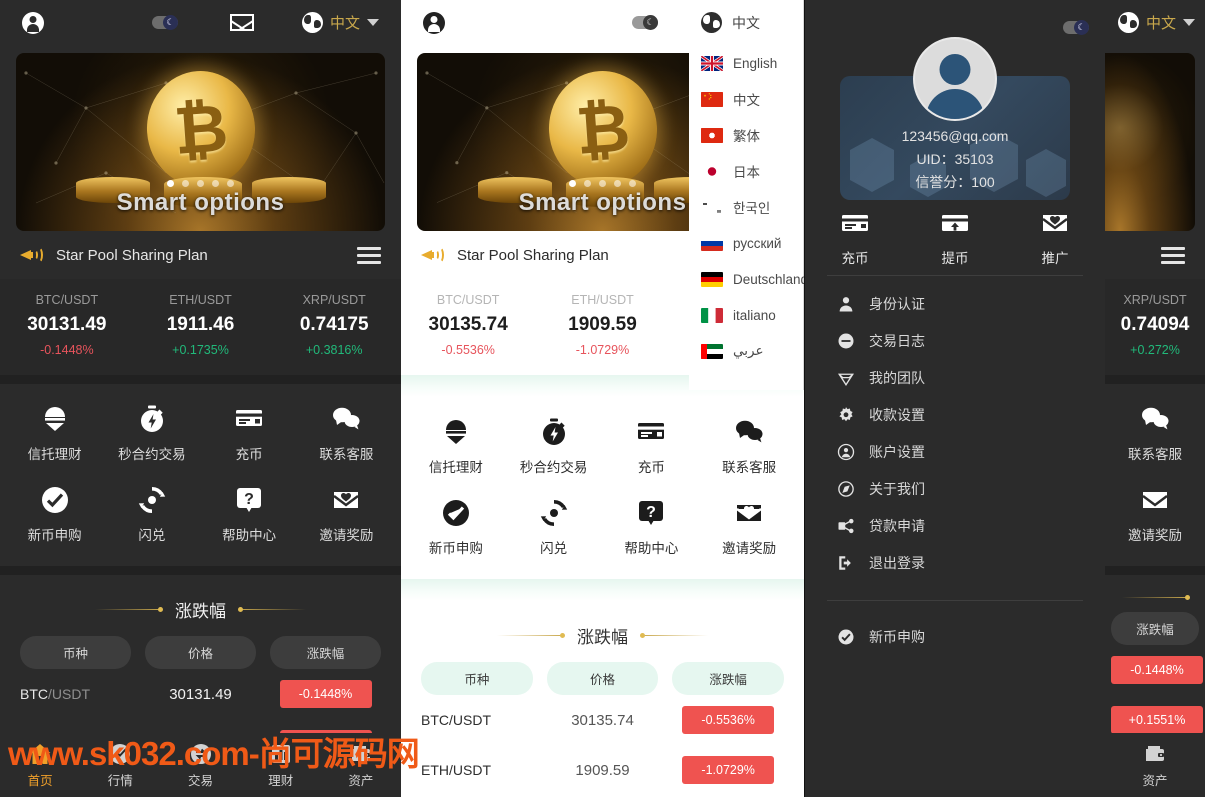 The width and height of the screenshot is (1205, 797). Describe the element at coordinates (67, 325) in the screenshot. I see `ticker-cell: BTC/USDT 30131.49 -0.1448%` at that location.